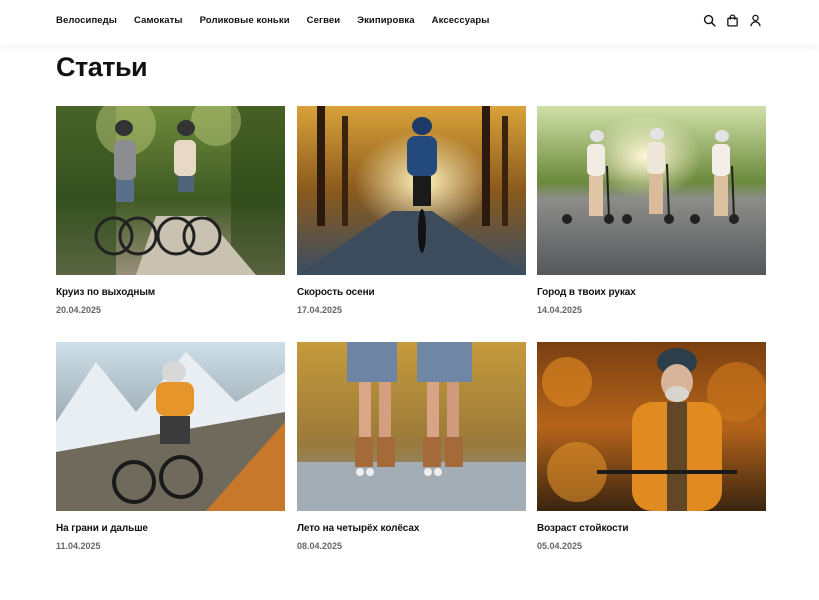 The width and height of the screenshot is (819, 600). Describe the element at coordinates (385, 20) in the screenshot. I see `nav-item-equipment: Экипировка` at that location.